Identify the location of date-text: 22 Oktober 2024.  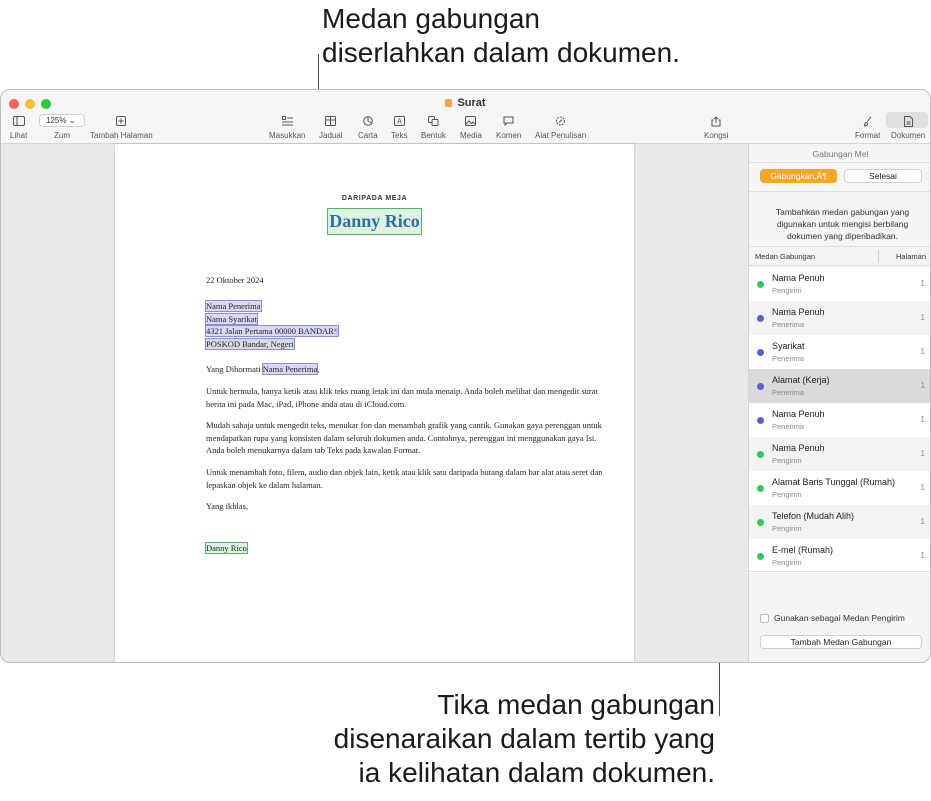
(235, 280).